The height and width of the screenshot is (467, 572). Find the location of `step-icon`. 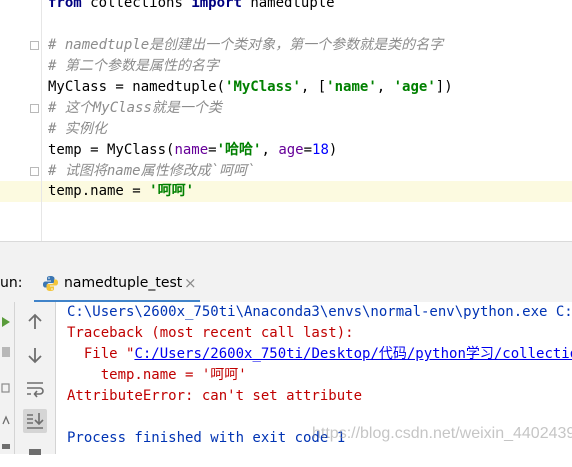

step-icon is located at coordinates (6, 388).